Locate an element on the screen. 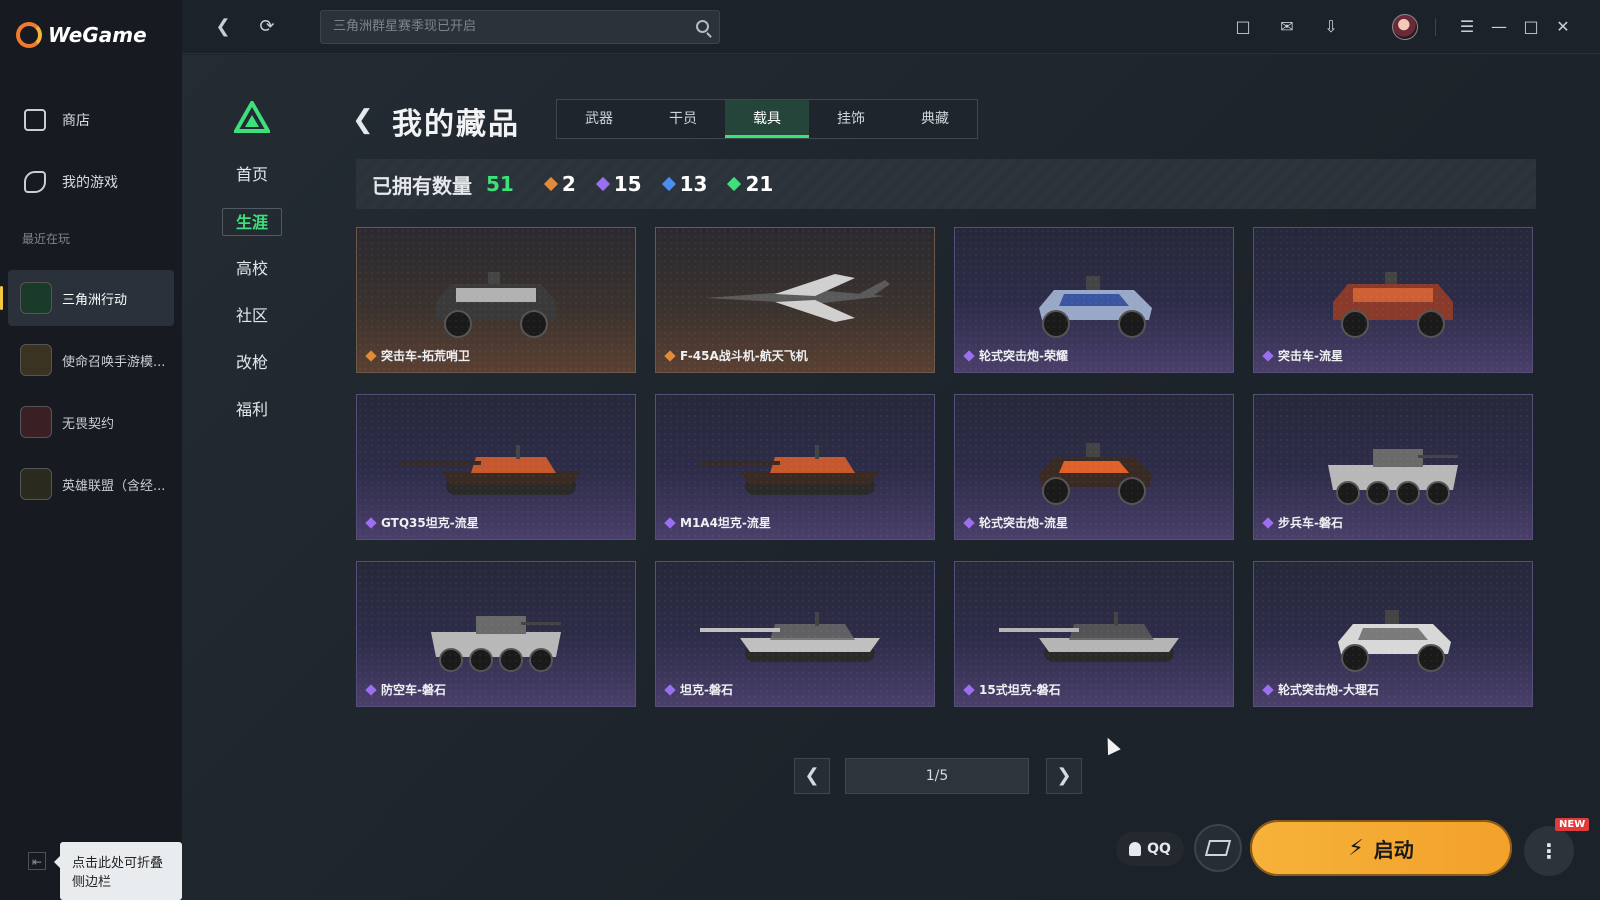 This screenshot has width=1600, height=900. rarity-count-value: 21 is located at coordinates (759, 184).